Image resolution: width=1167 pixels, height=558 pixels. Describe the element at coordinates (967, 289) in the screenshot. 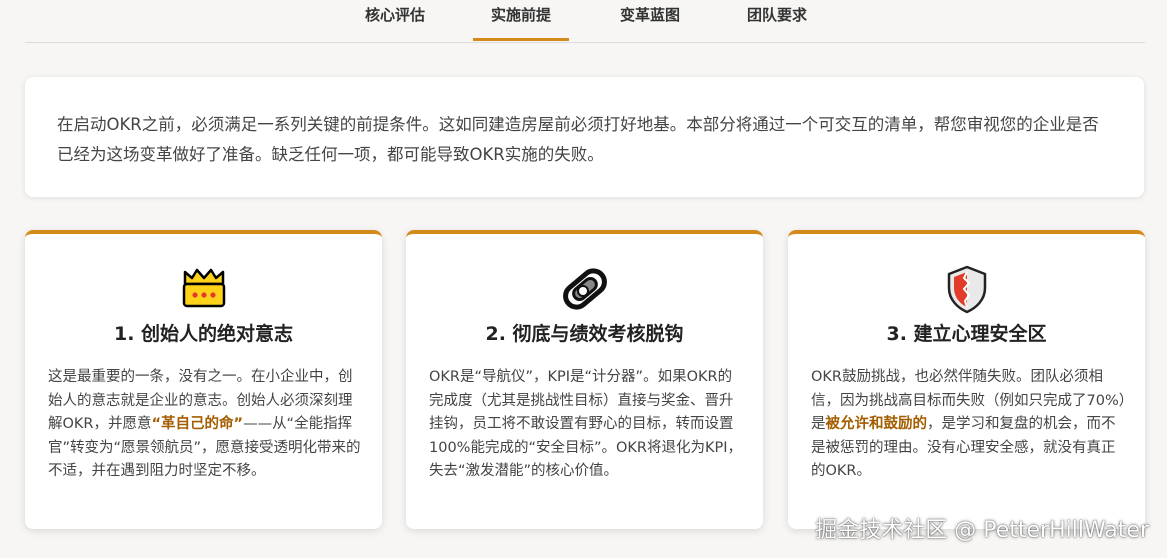

I see `shield-icon` at that location.